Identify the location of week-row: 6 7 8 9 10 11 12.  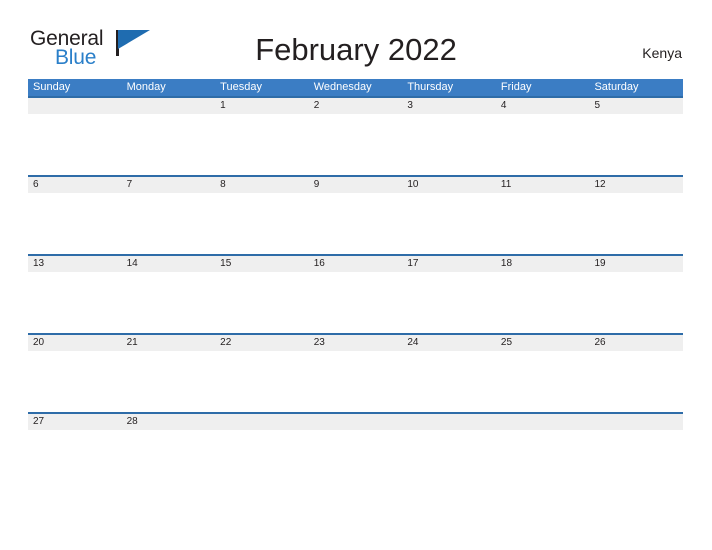
(355, 214).